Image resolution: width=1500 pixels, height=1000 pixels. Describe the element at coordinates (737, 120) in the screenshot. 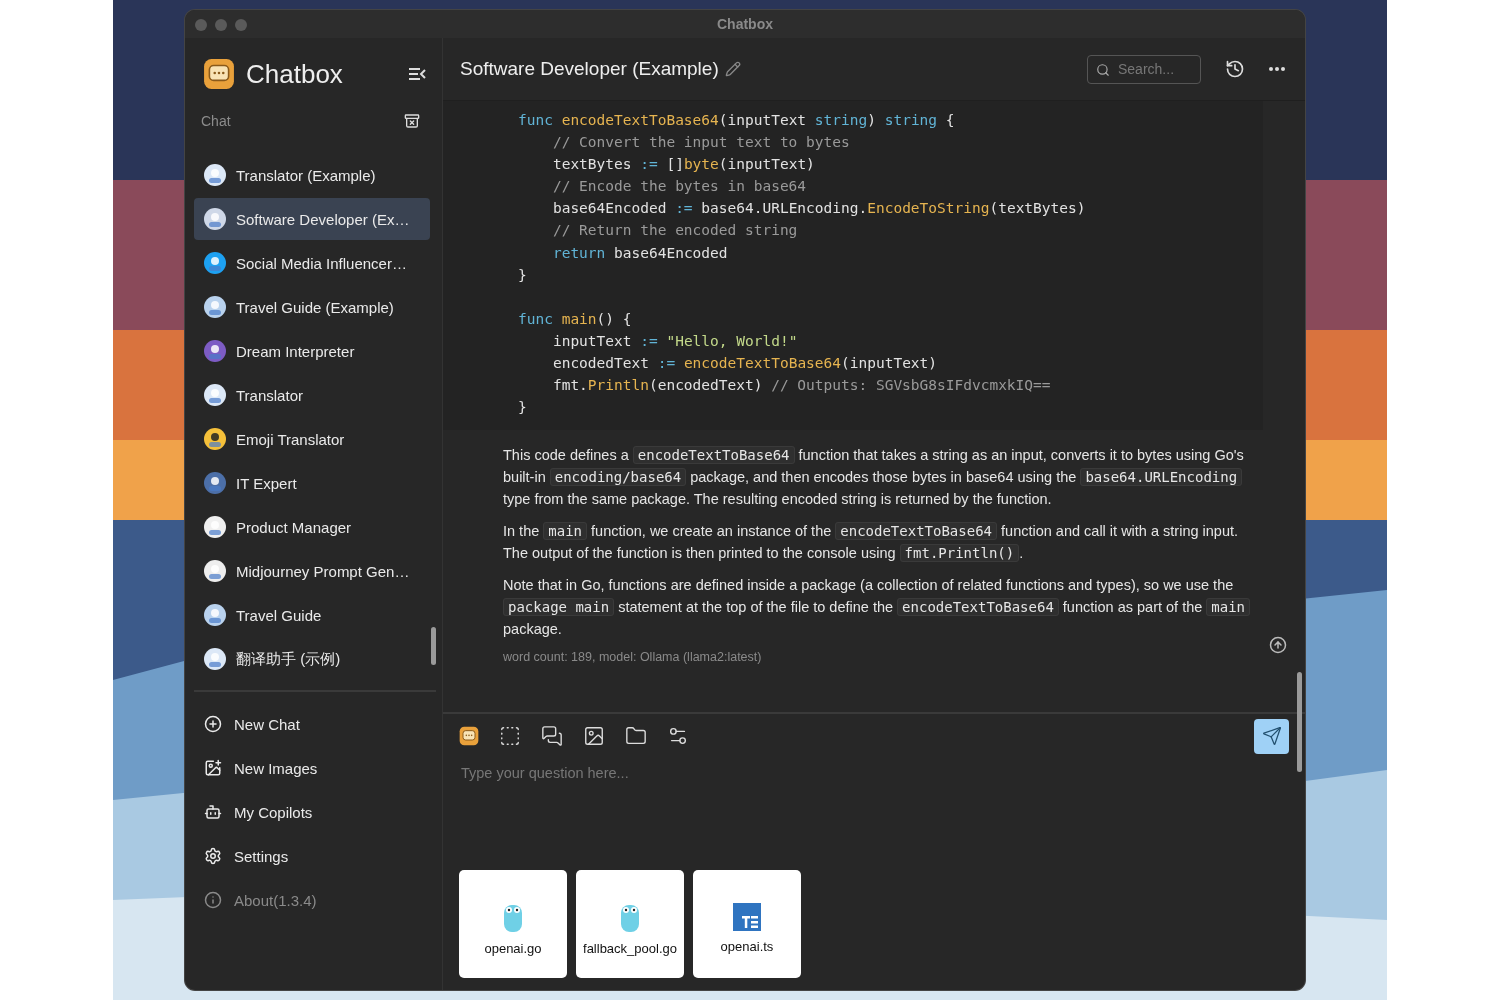

I see `code-line: func encodeTextToBase64(inputText string) string {` at that location.